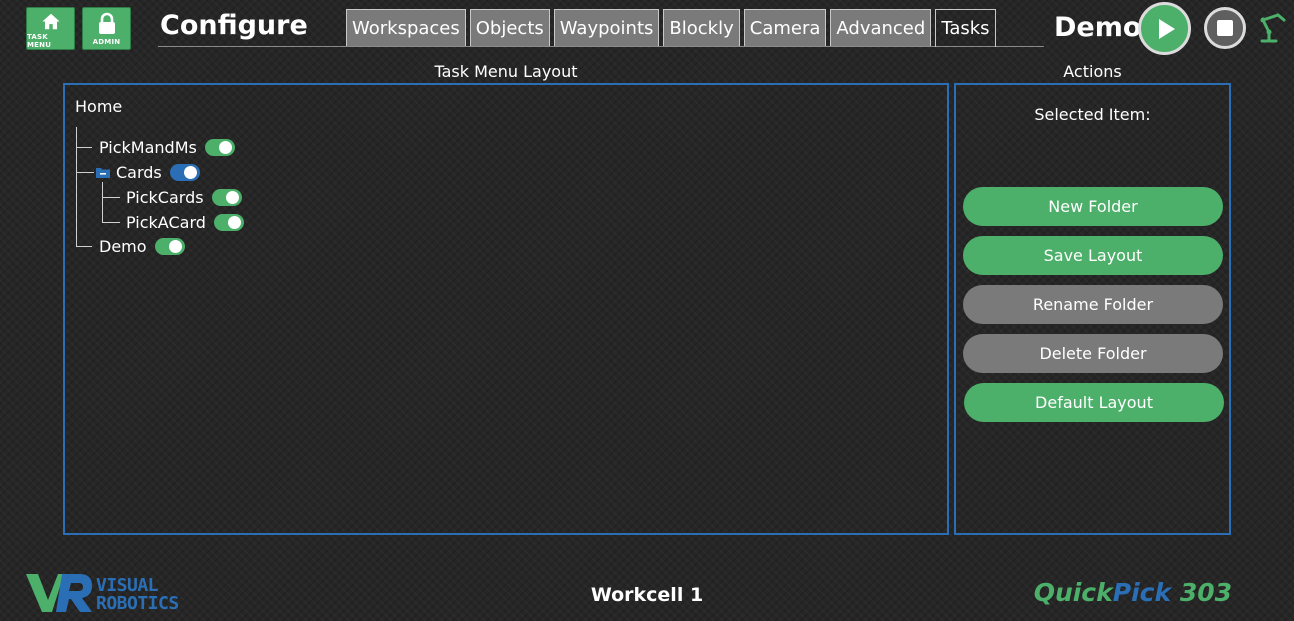  What do you see at coordinates (1092, 71) in the screenshot?
I see `actions-heading: Actions` at bounding box center [1092, 71].